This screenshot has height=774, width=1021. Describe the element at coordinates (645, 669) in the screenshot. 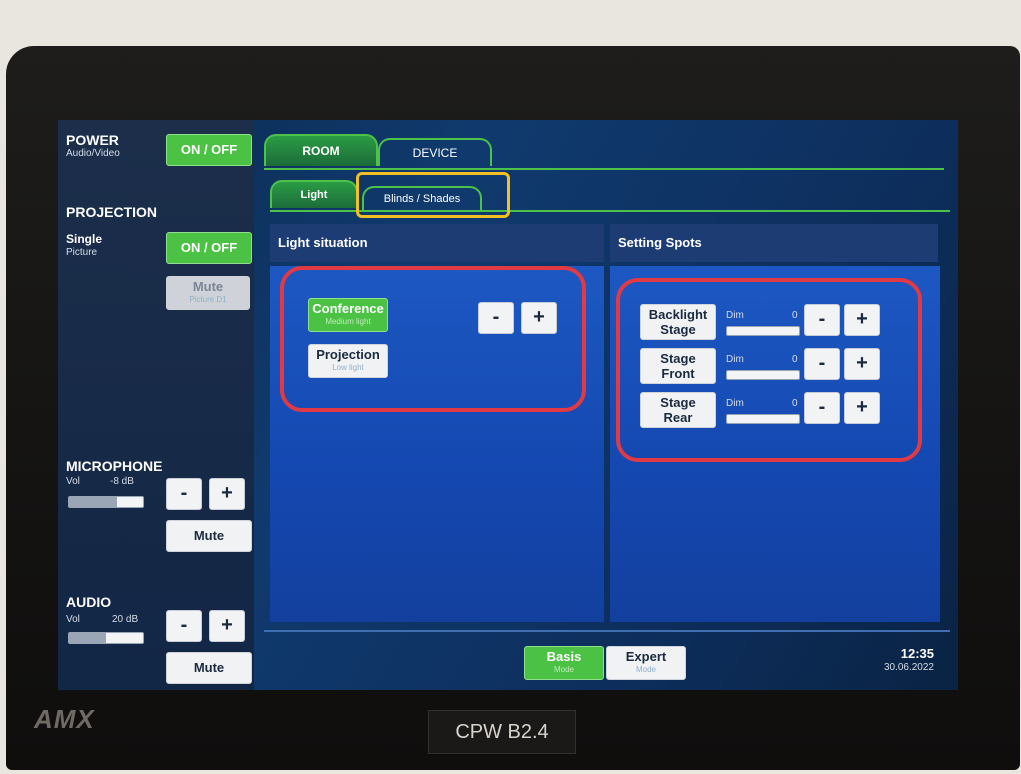

I see `expert-mode-sub: Mode` at that location.